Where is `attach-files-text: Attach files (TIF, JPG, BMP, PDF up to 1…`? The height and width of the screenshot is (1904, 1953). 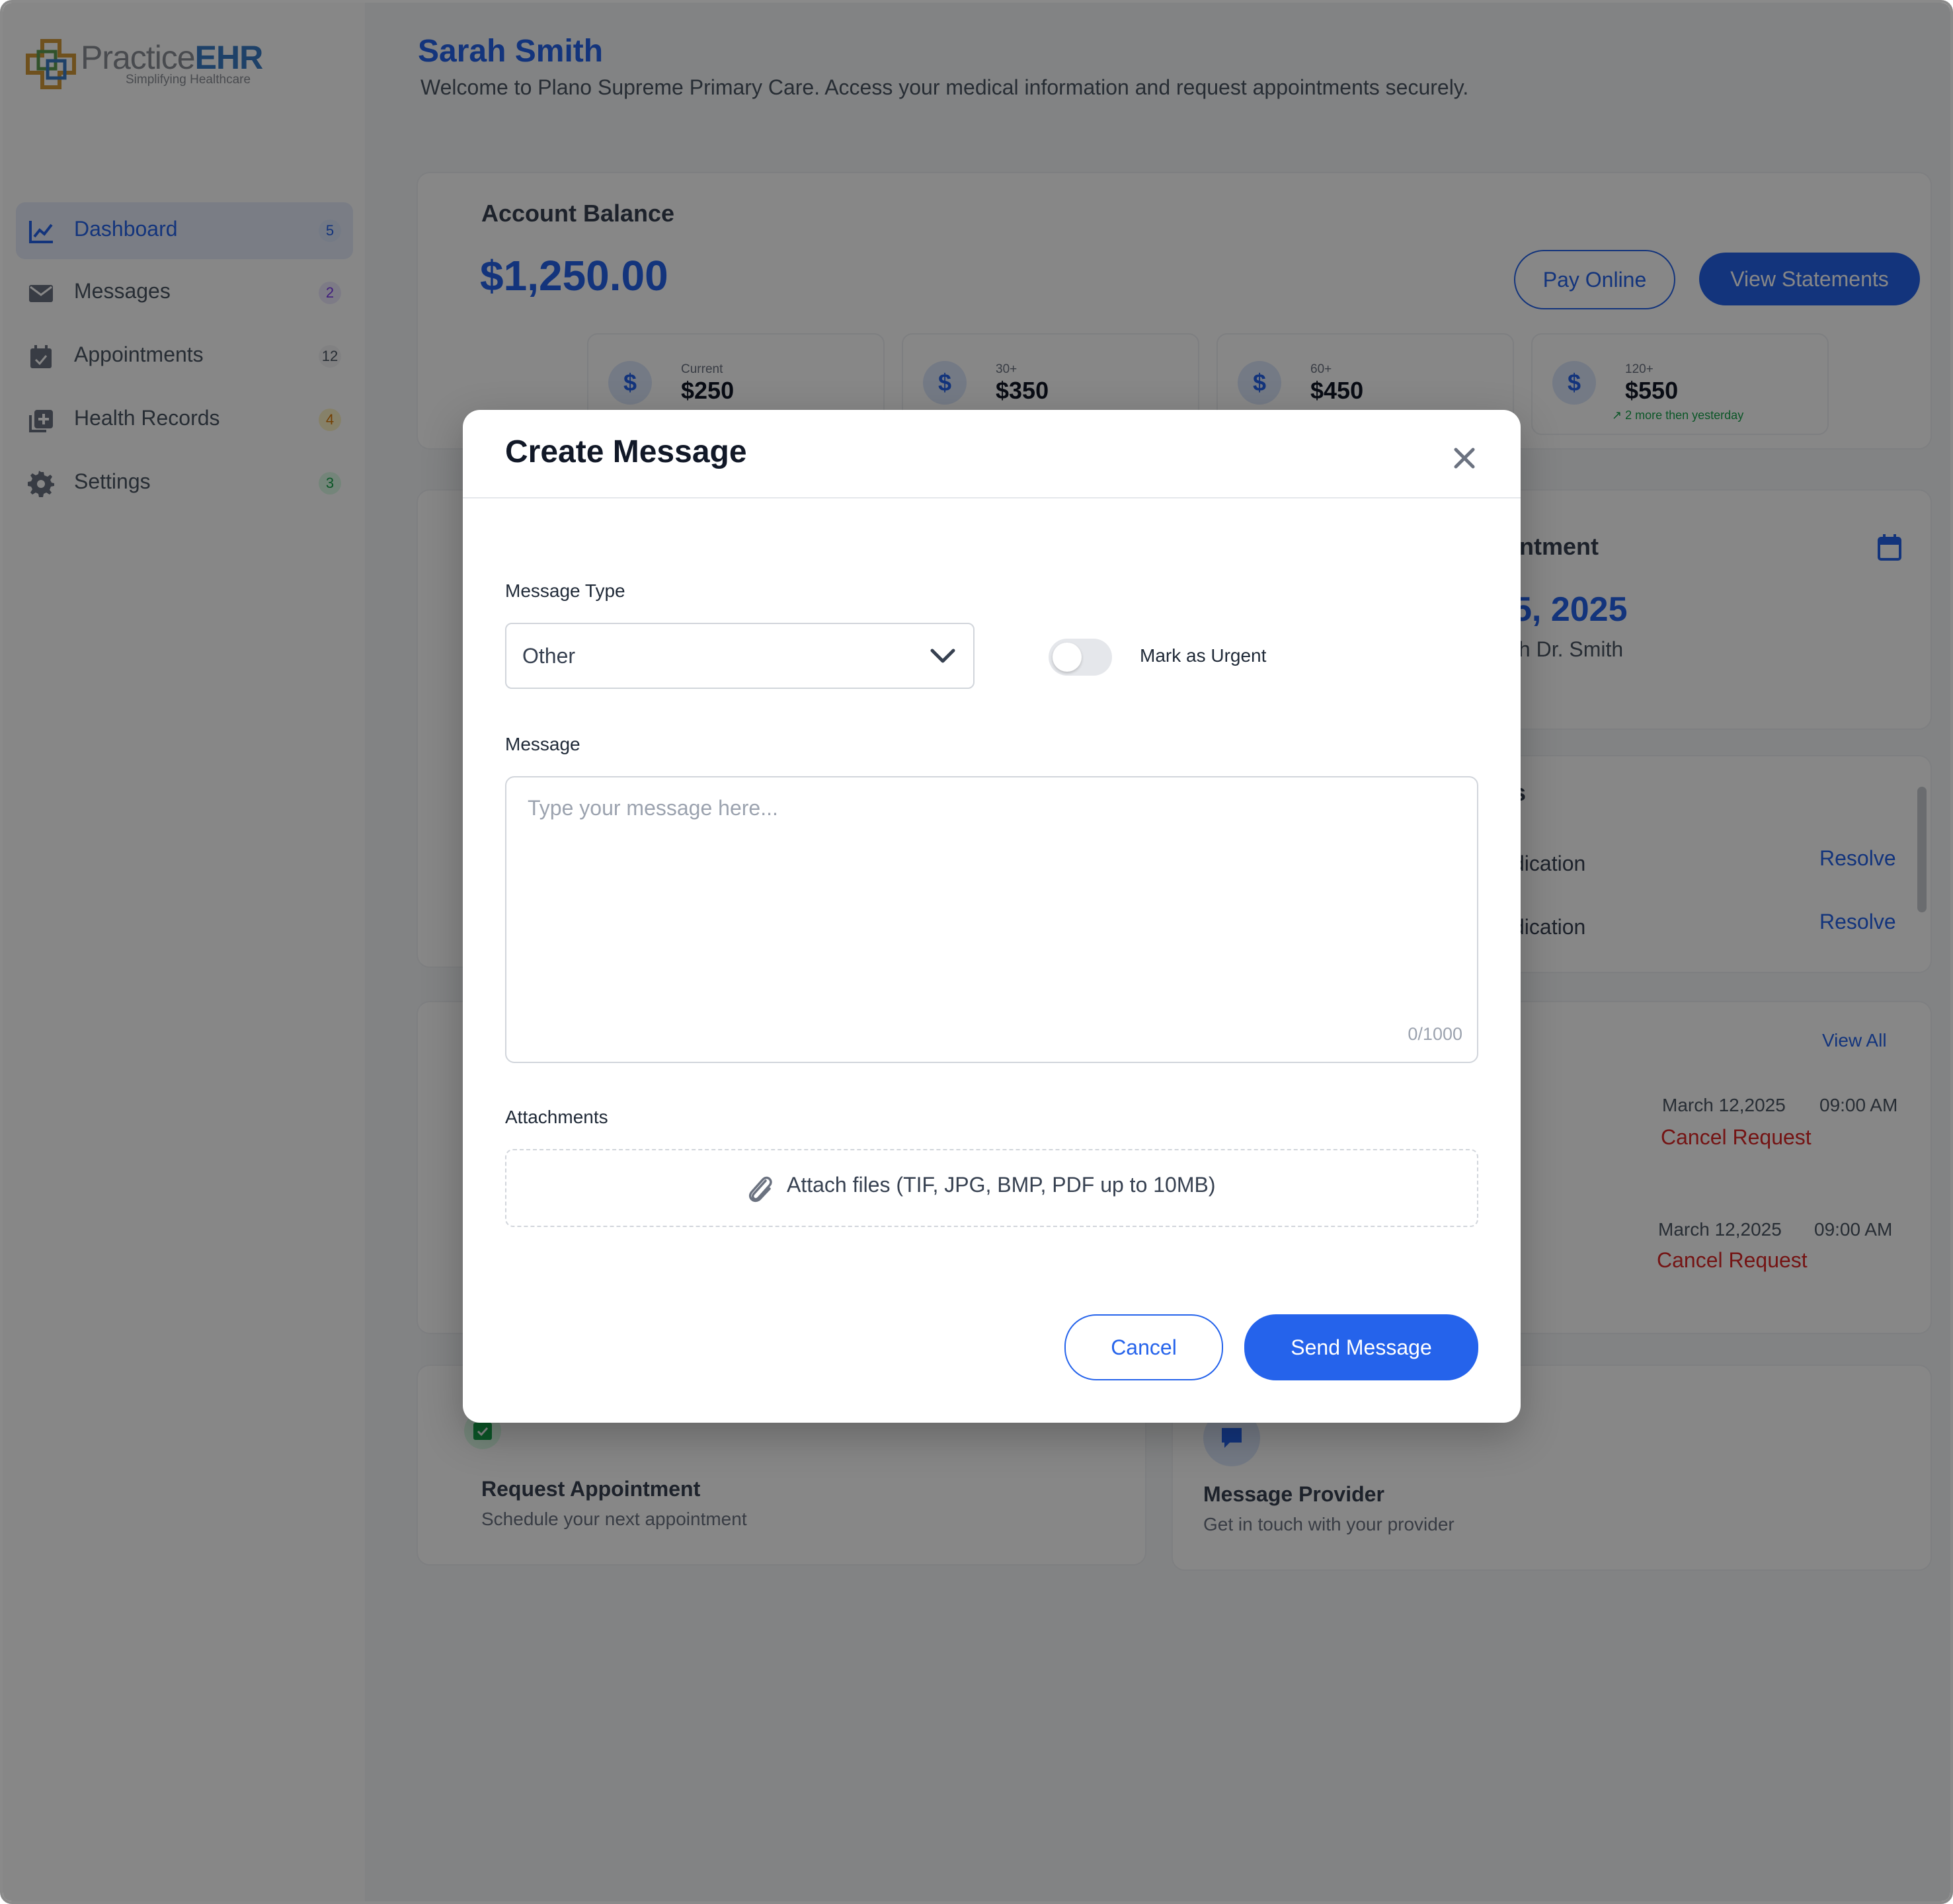 attach-files-text: Attach files (TIF, JPG, BMP, PDF up to 1… is located at coordinates (1002, 1185).